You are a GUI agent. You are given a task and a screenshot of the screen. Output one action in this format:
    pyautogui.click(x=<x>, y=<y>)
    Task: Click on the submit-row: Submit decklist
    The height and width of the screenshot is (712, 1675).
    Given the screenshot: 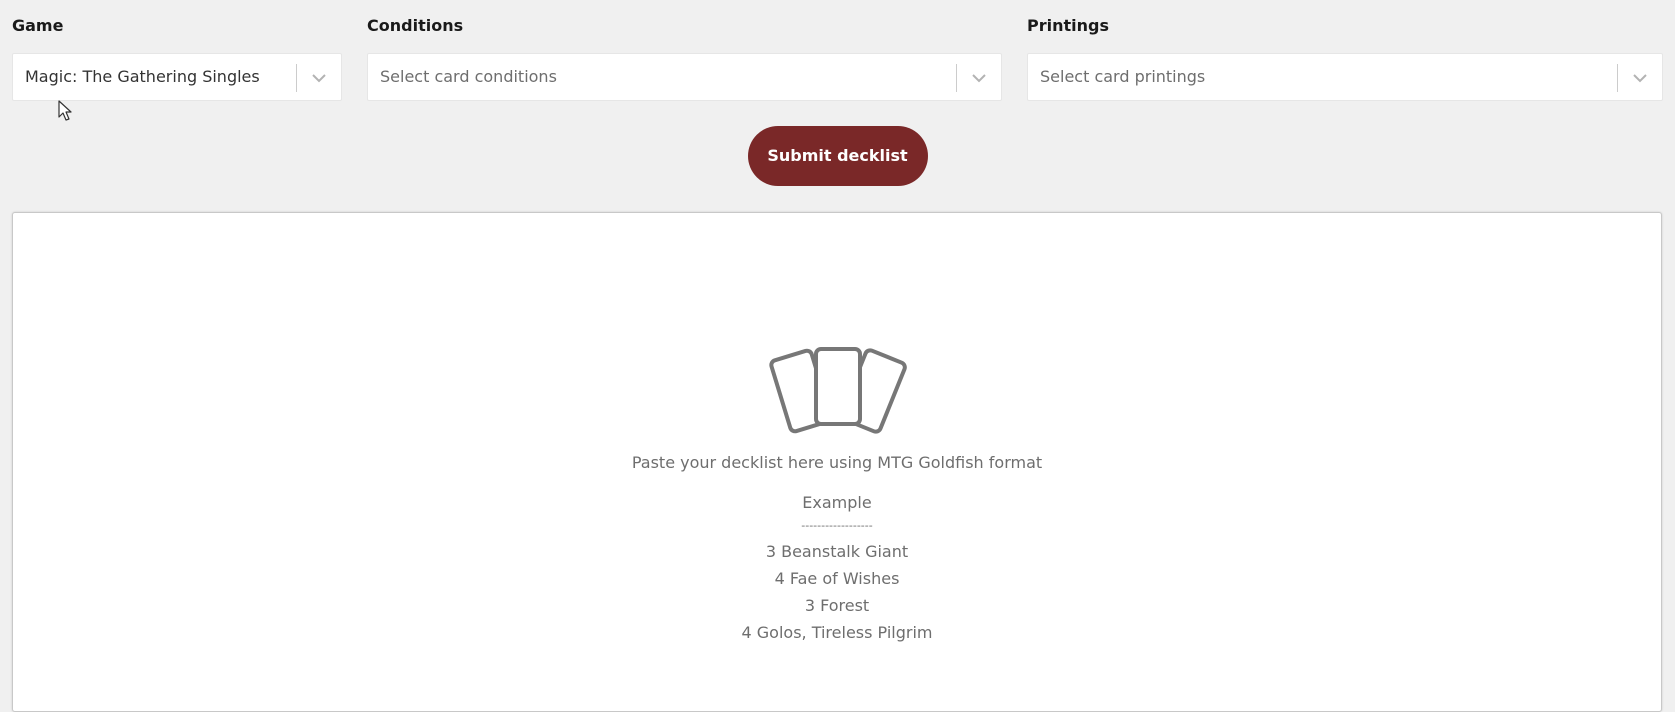 What is the action you would take?
    pyautogui.click(x=837, y=156)
    